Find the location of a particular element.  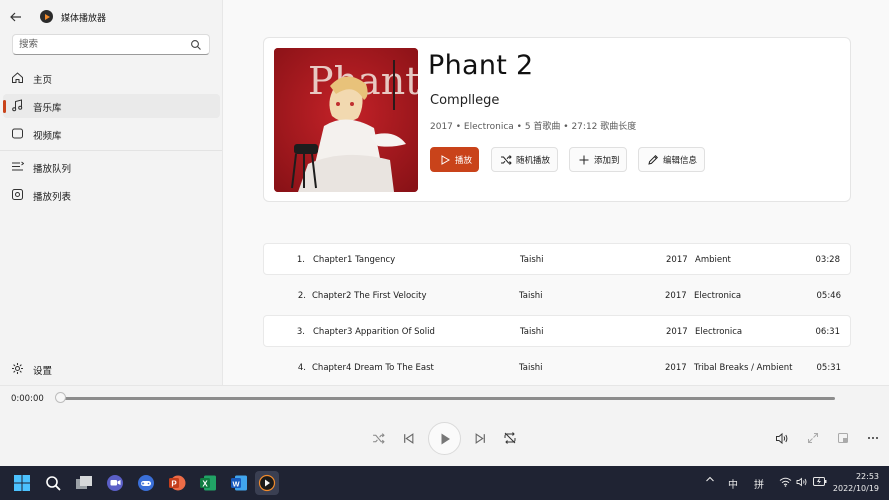

taskbar-powerpoint: P is located at coordinates (177, 483).